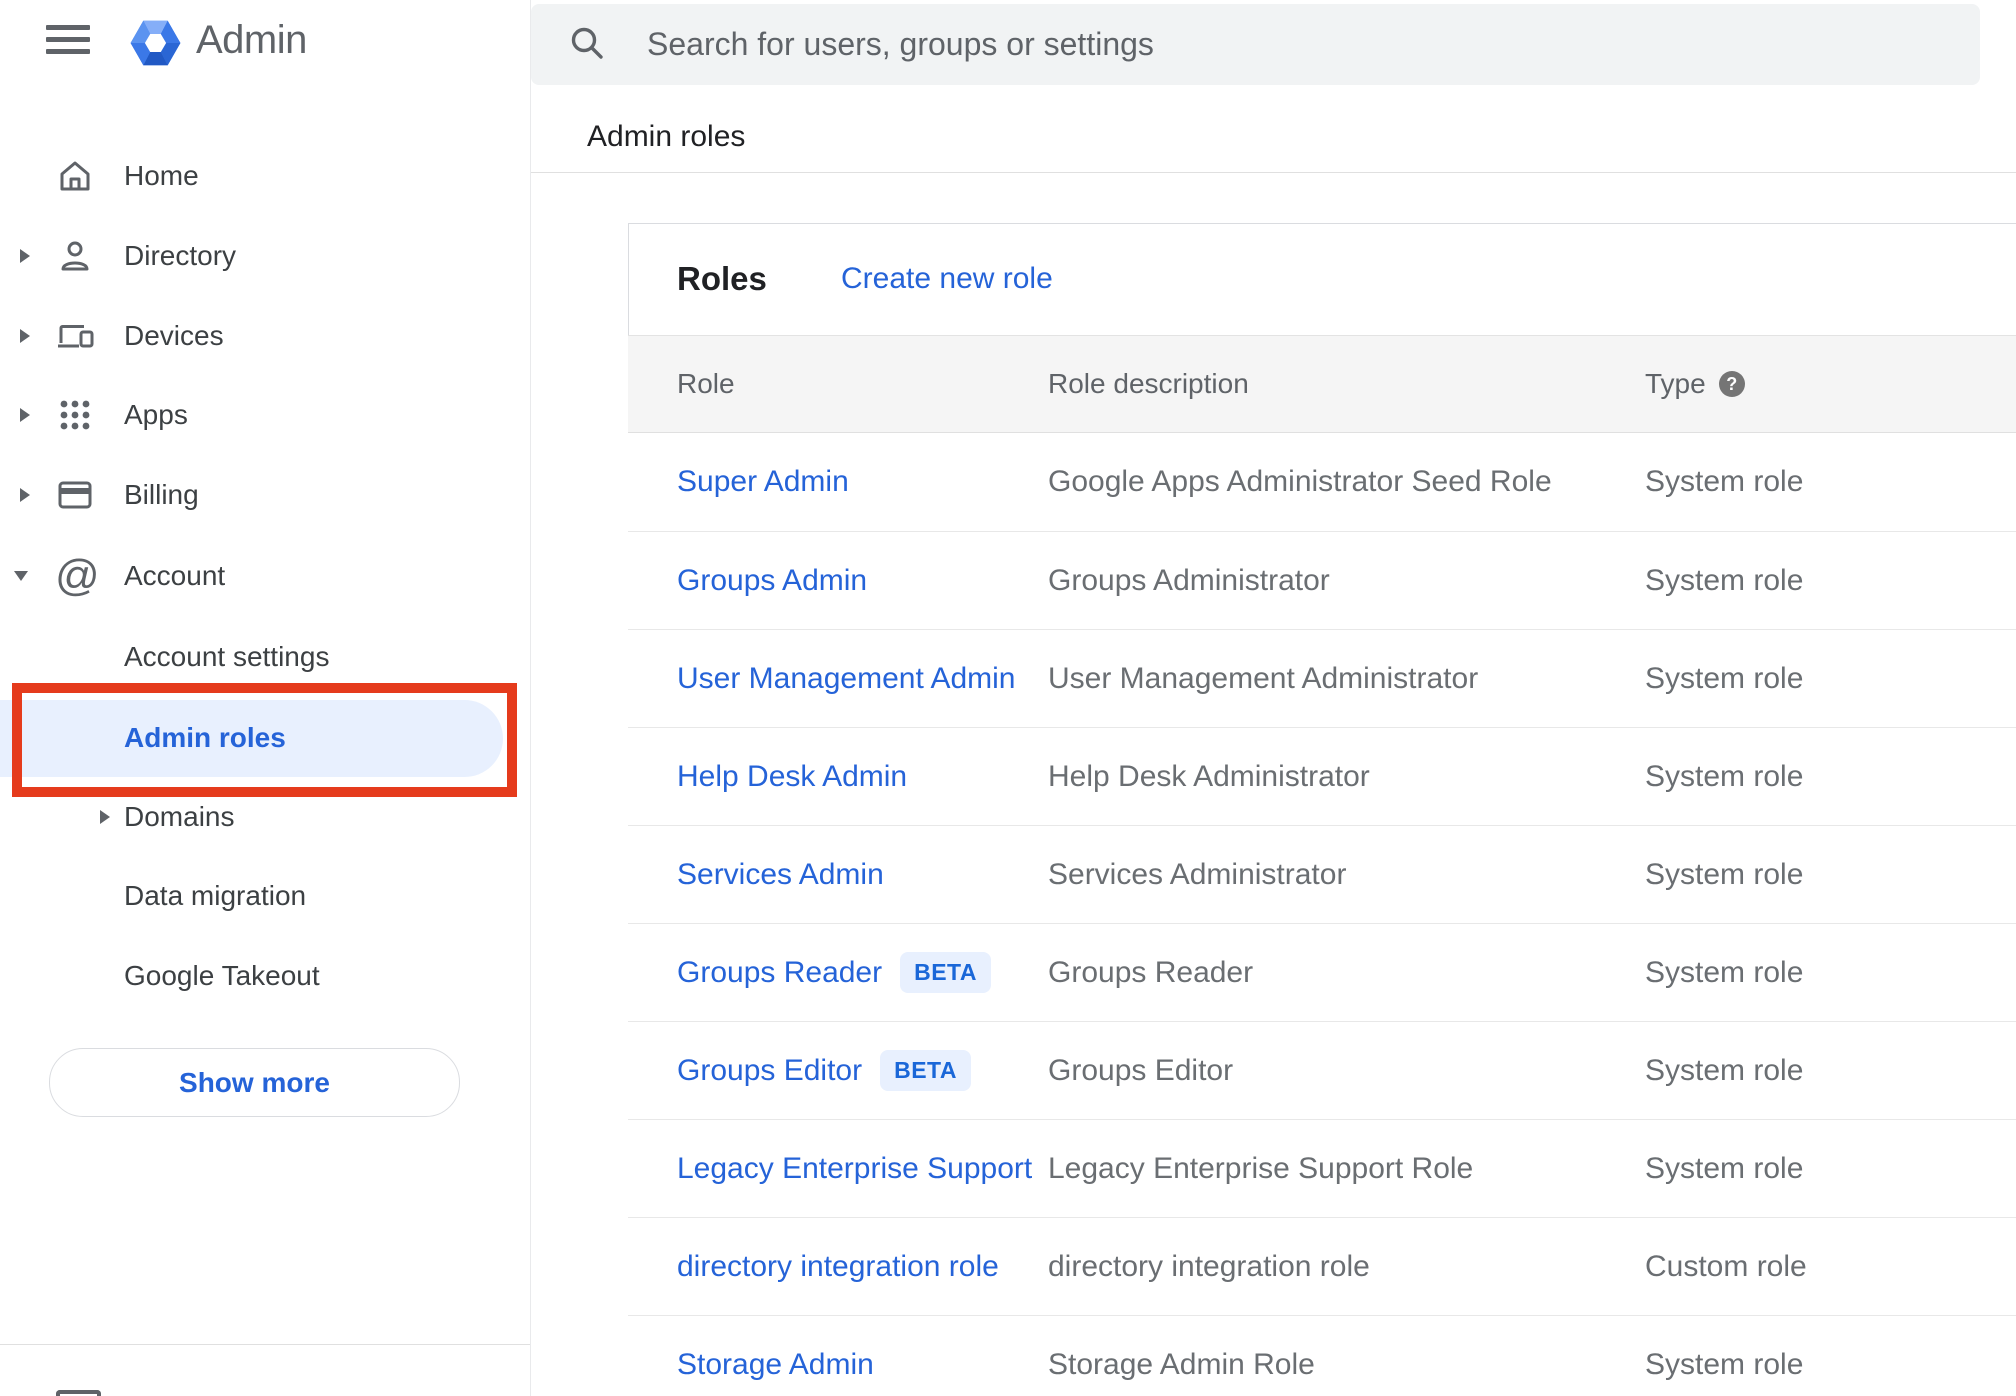 The width and height of the screenshot is (2016, 1396). What do you see at coordinates (1261, 1168) in the screenshot?
I see `role-description: Legacy Enterprise Support Role` at bounding box center [1261, 1168].